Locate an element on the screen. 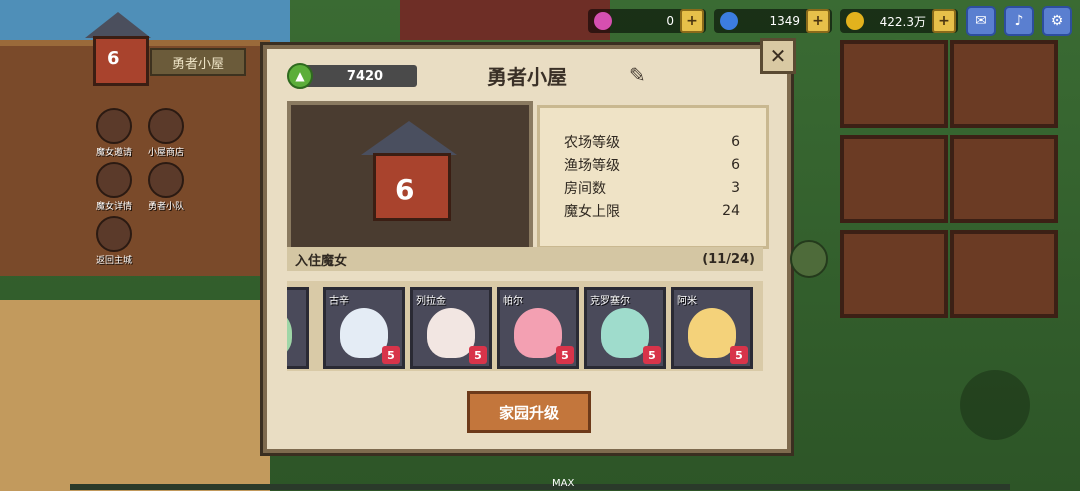 Image resolution: width=1080 pixels, height=491 pixels. stat-row: 房间数 3 is located at coordinates (653, 187).